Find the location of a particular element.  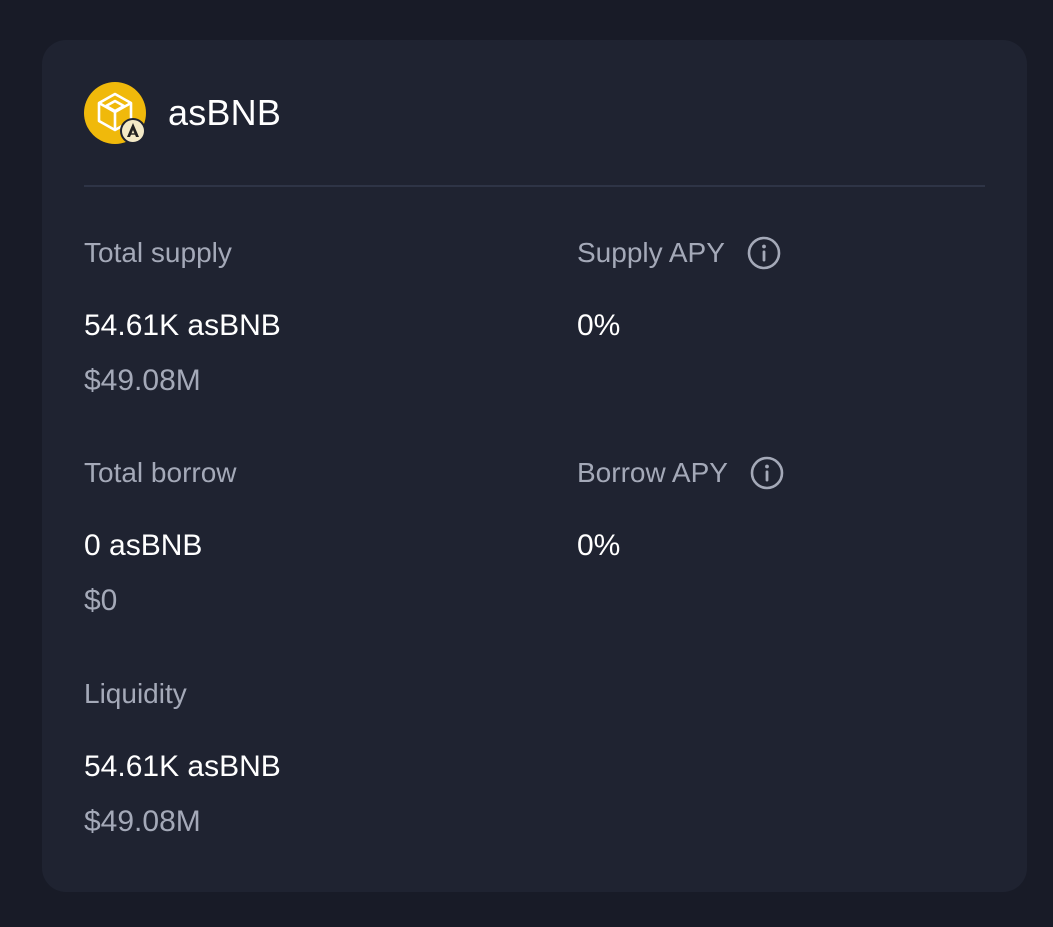

total-supply-stat: Total supply 54.61K asBNB $49.08M is located at coordinates (182, 317).